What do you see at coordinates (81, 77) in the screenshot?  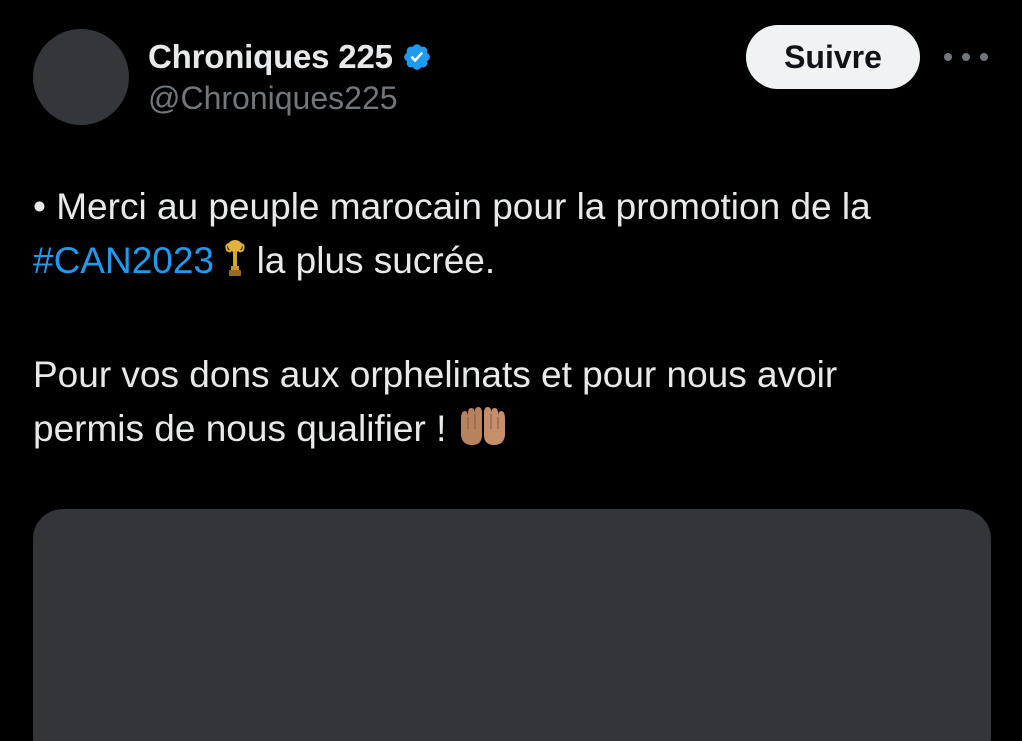 I see `avatar` at bounding box center [81, 77].